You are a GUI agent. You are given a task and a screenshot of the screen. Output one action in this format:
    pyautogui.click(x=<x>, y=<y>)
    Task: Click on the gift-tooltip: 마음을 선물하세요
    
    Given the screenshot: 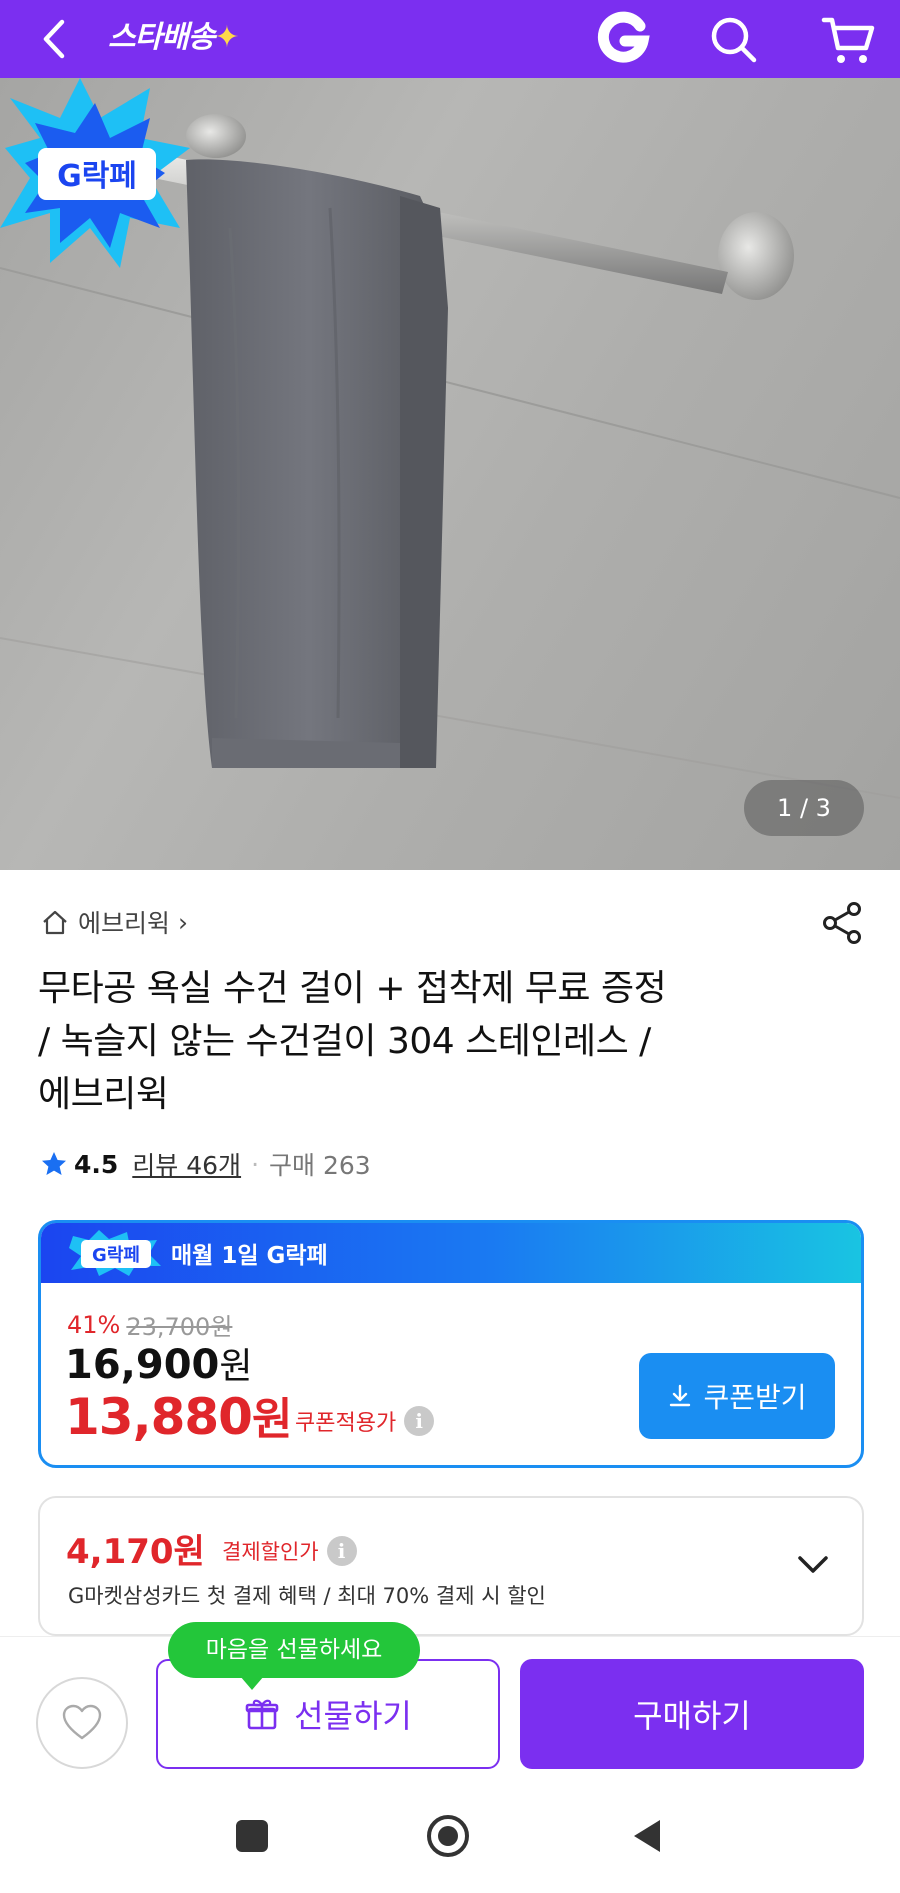 What is the action you would take?
    pyautogui.click(x=294, y=1656)
    